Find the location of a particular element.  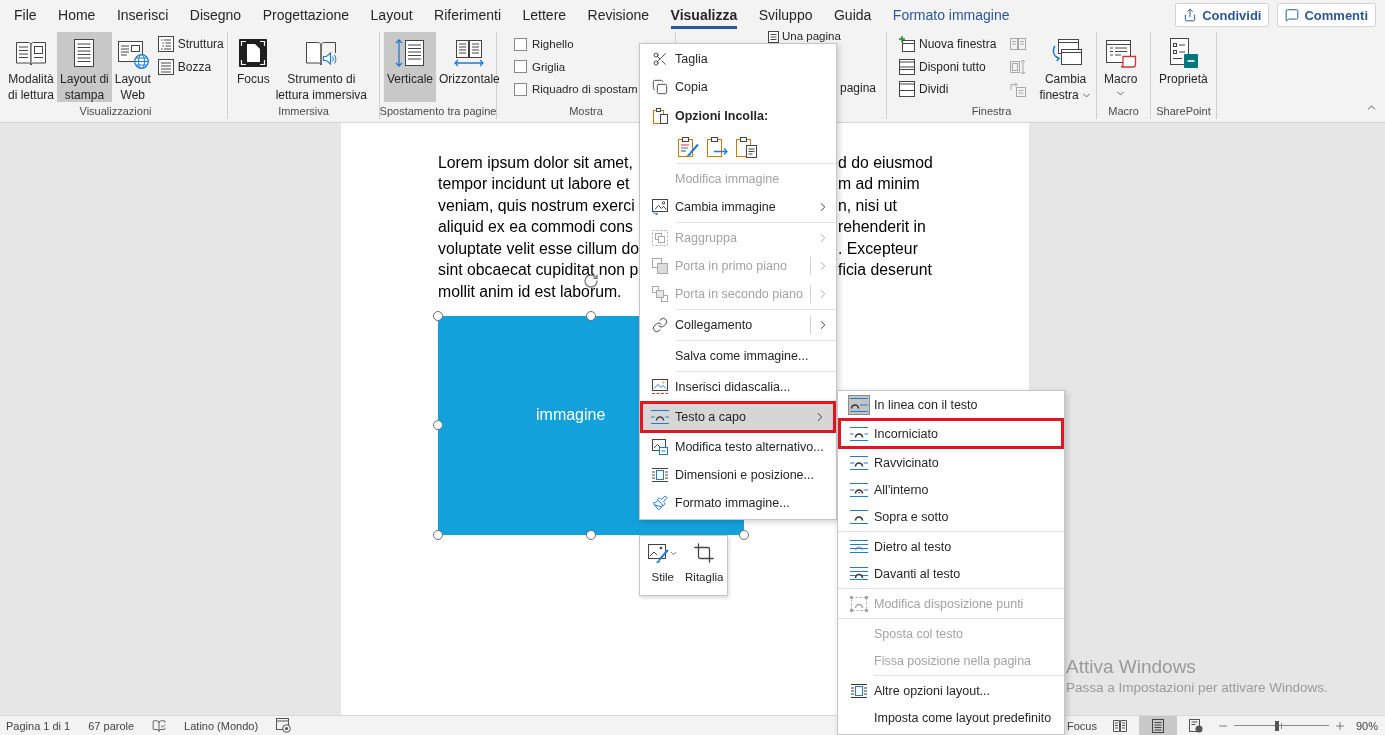

language-status: Latino (Mondo) is located at coordinates (221, 725).